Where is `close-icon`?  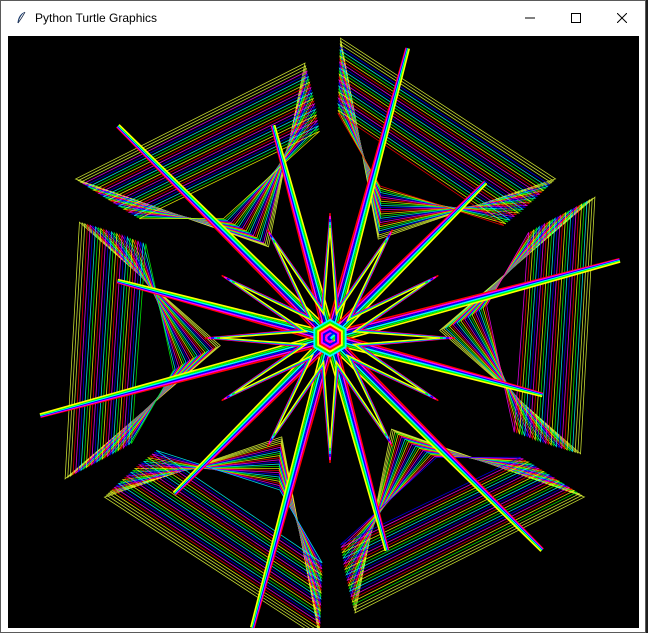 close-icon is located at coordinates (622, 18).